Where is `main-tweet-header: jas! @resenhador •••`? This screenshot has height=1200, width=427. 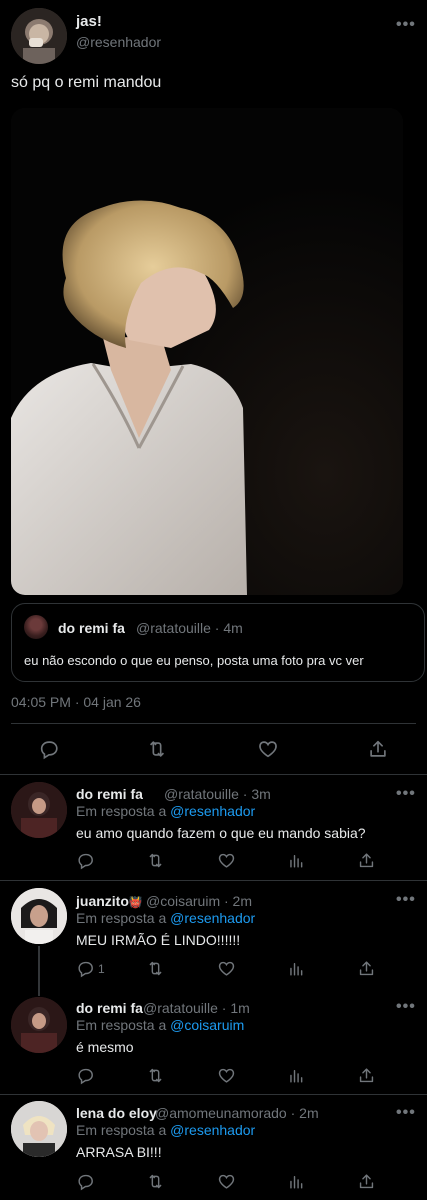 main-tweet-header: jas! @resenhador ••• is located at coordinates (213, 35).